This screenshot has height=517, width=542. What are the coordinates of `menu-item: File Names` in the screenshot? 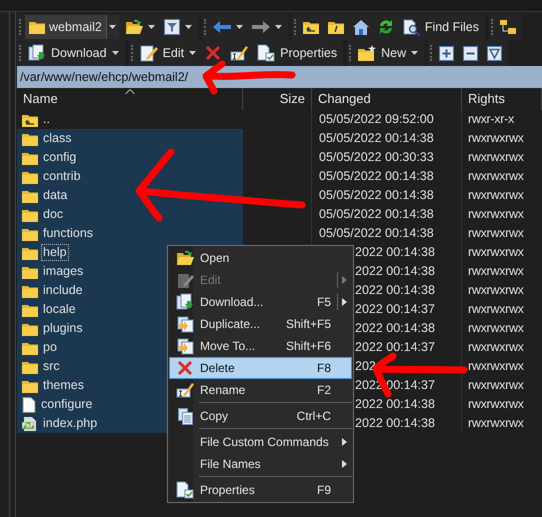 It's located at (260, 464).